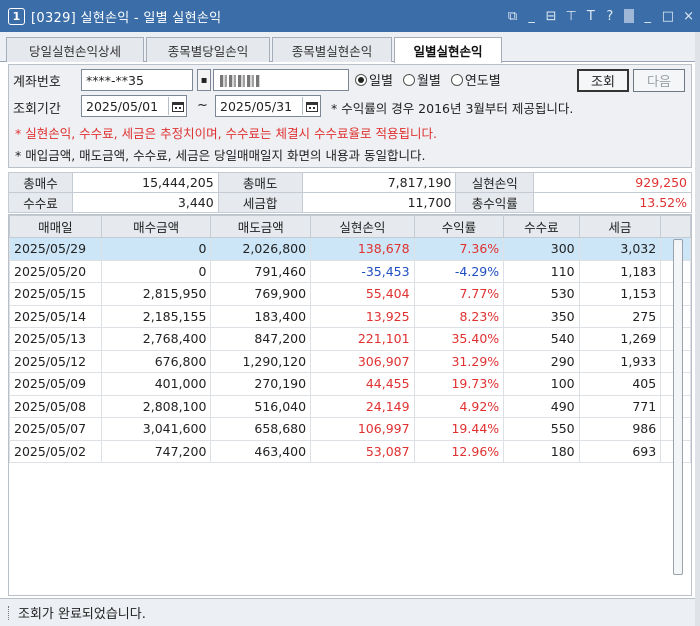  What do you see at coordinates (482, 81) in the screenshot?
I see `radio-yearly-label: 연도별` at bounding box center [482, 81].